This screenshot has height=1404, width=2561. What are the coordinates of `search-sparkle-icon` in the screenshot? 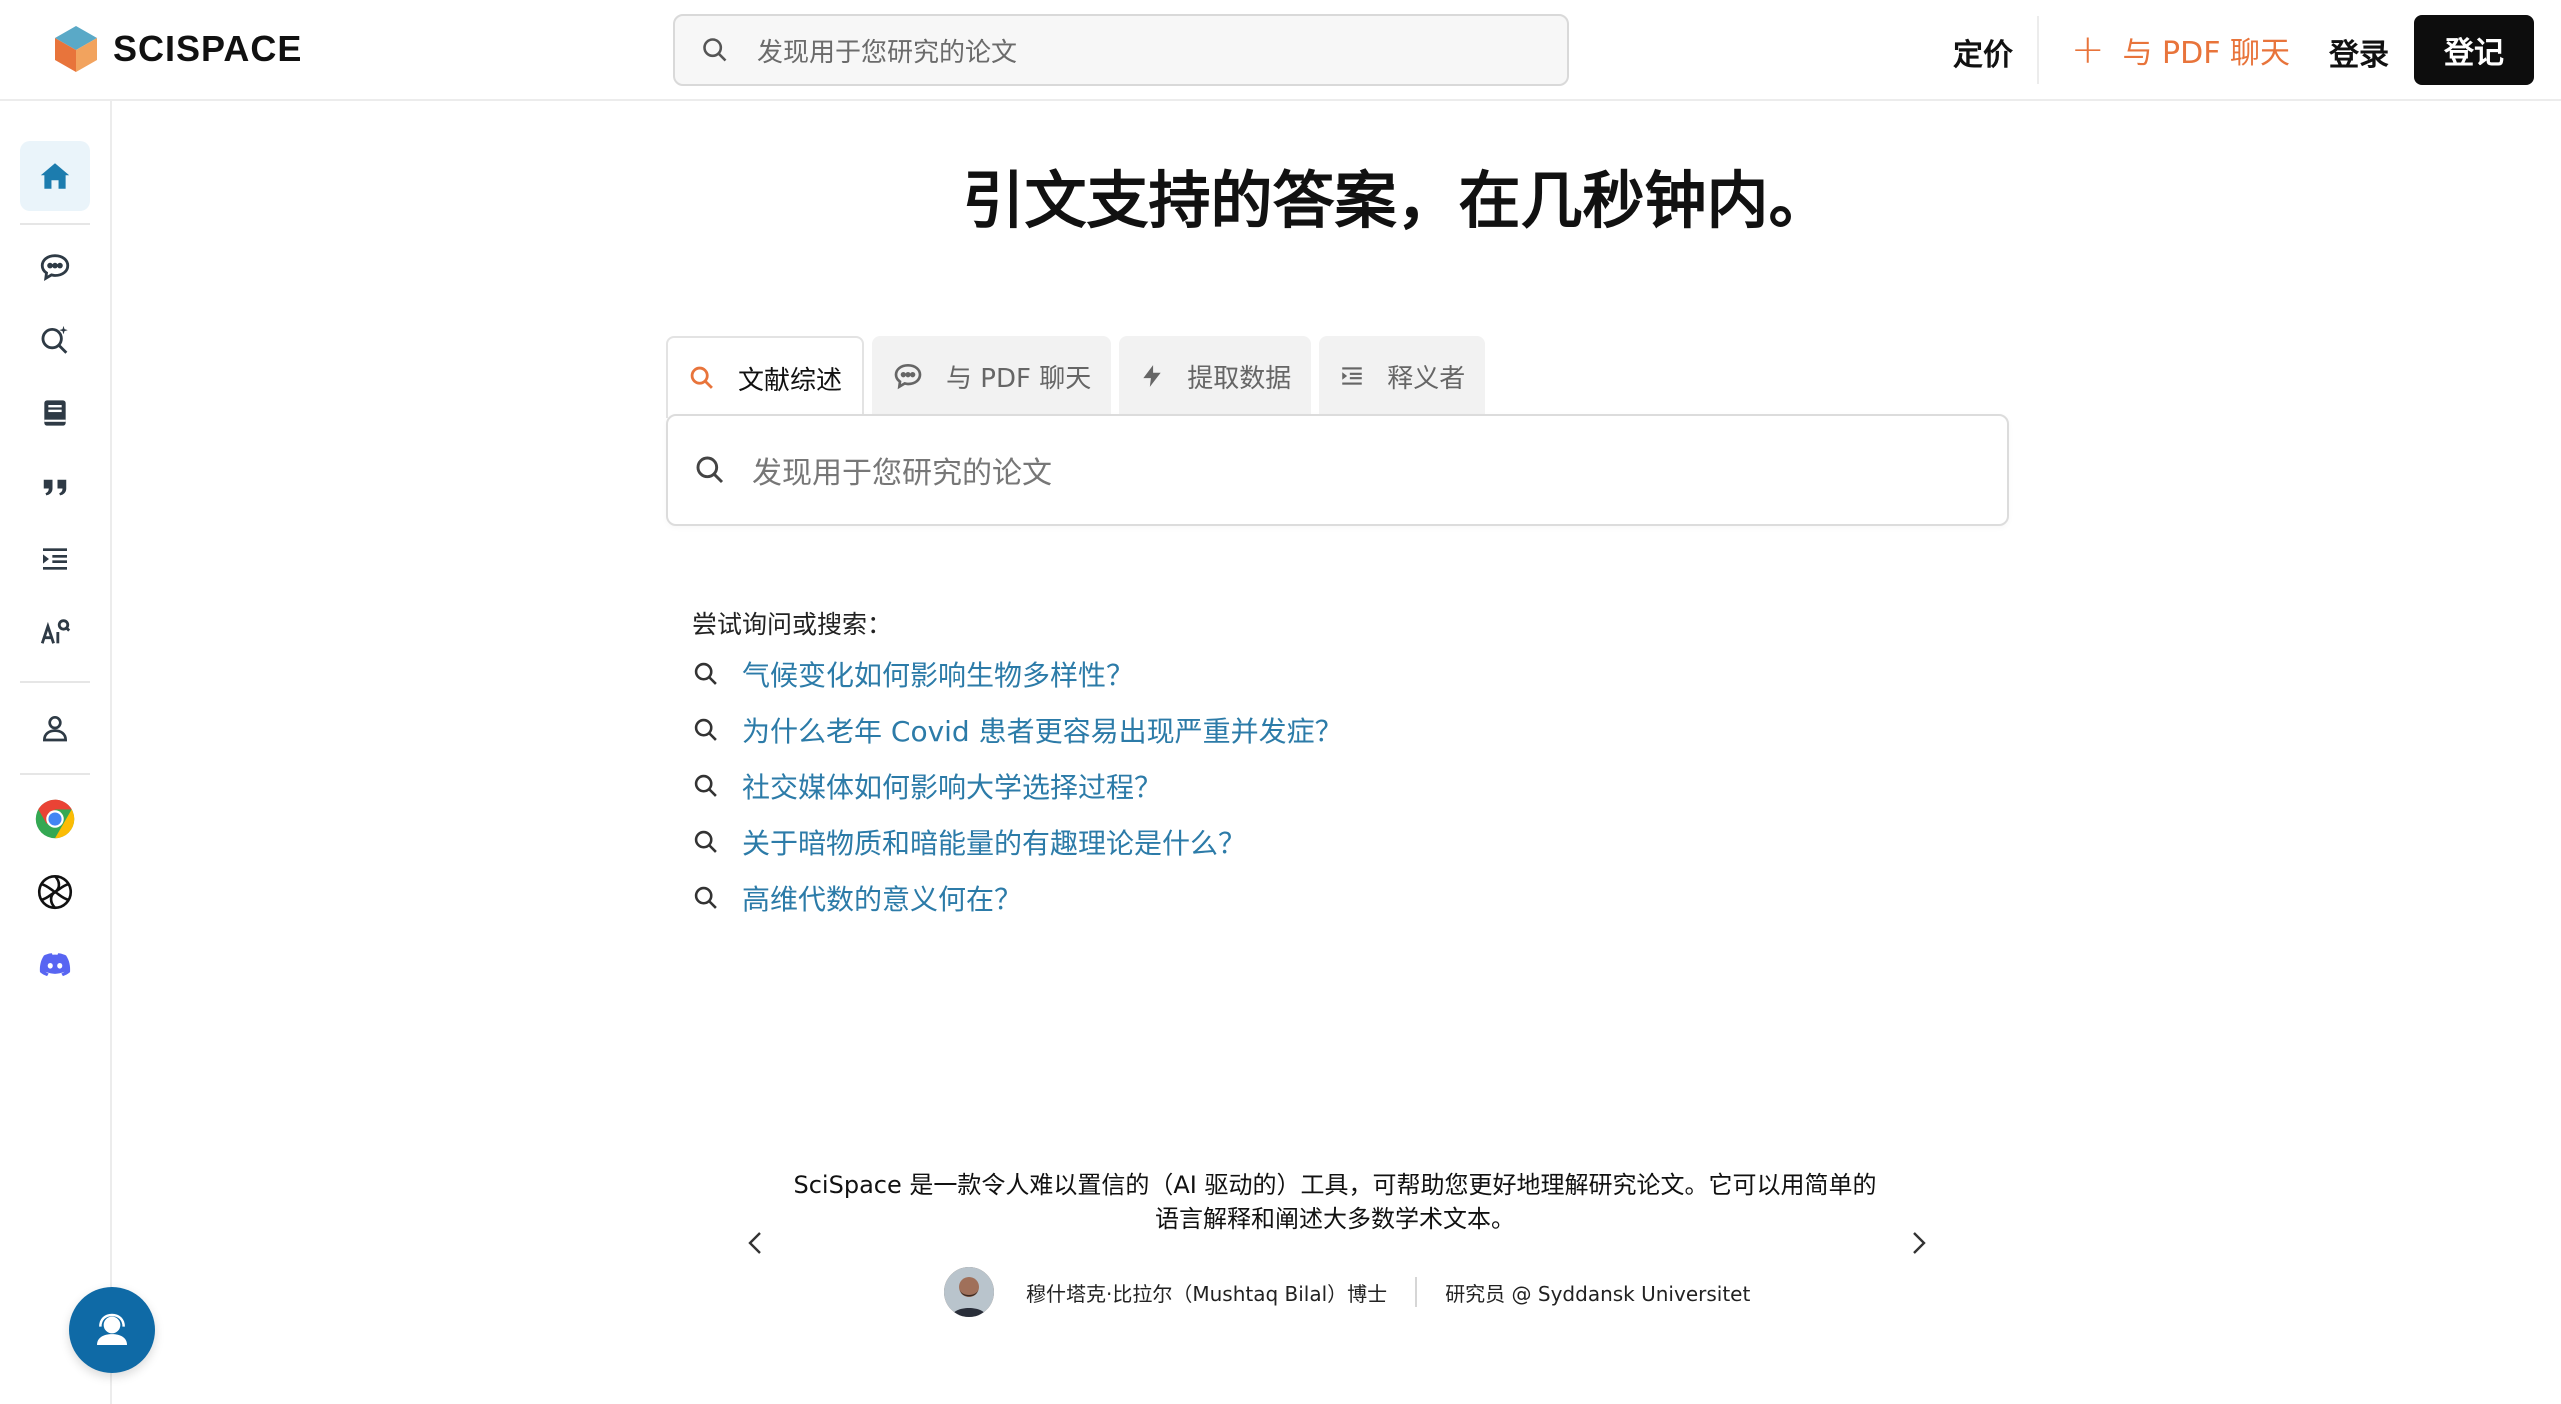 It's located at (54, 339).